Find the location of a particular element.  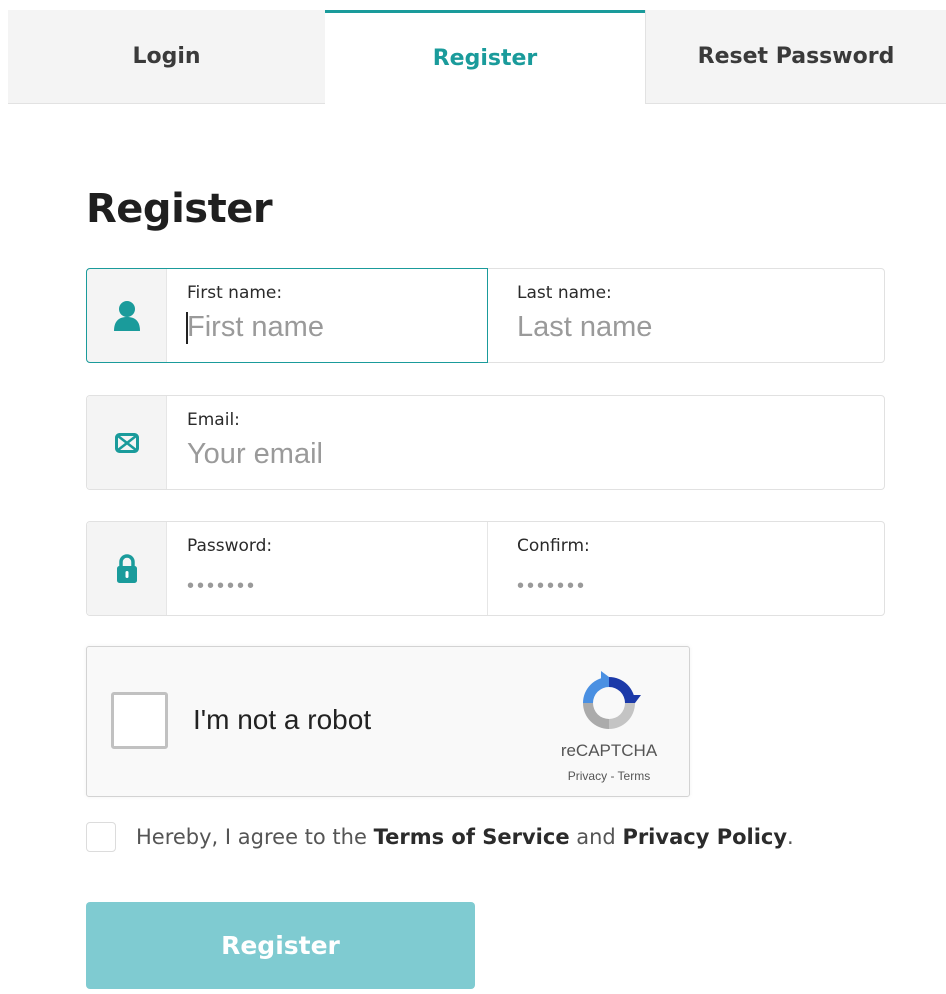

terms-middle: and is located at coordinates (596, 837).